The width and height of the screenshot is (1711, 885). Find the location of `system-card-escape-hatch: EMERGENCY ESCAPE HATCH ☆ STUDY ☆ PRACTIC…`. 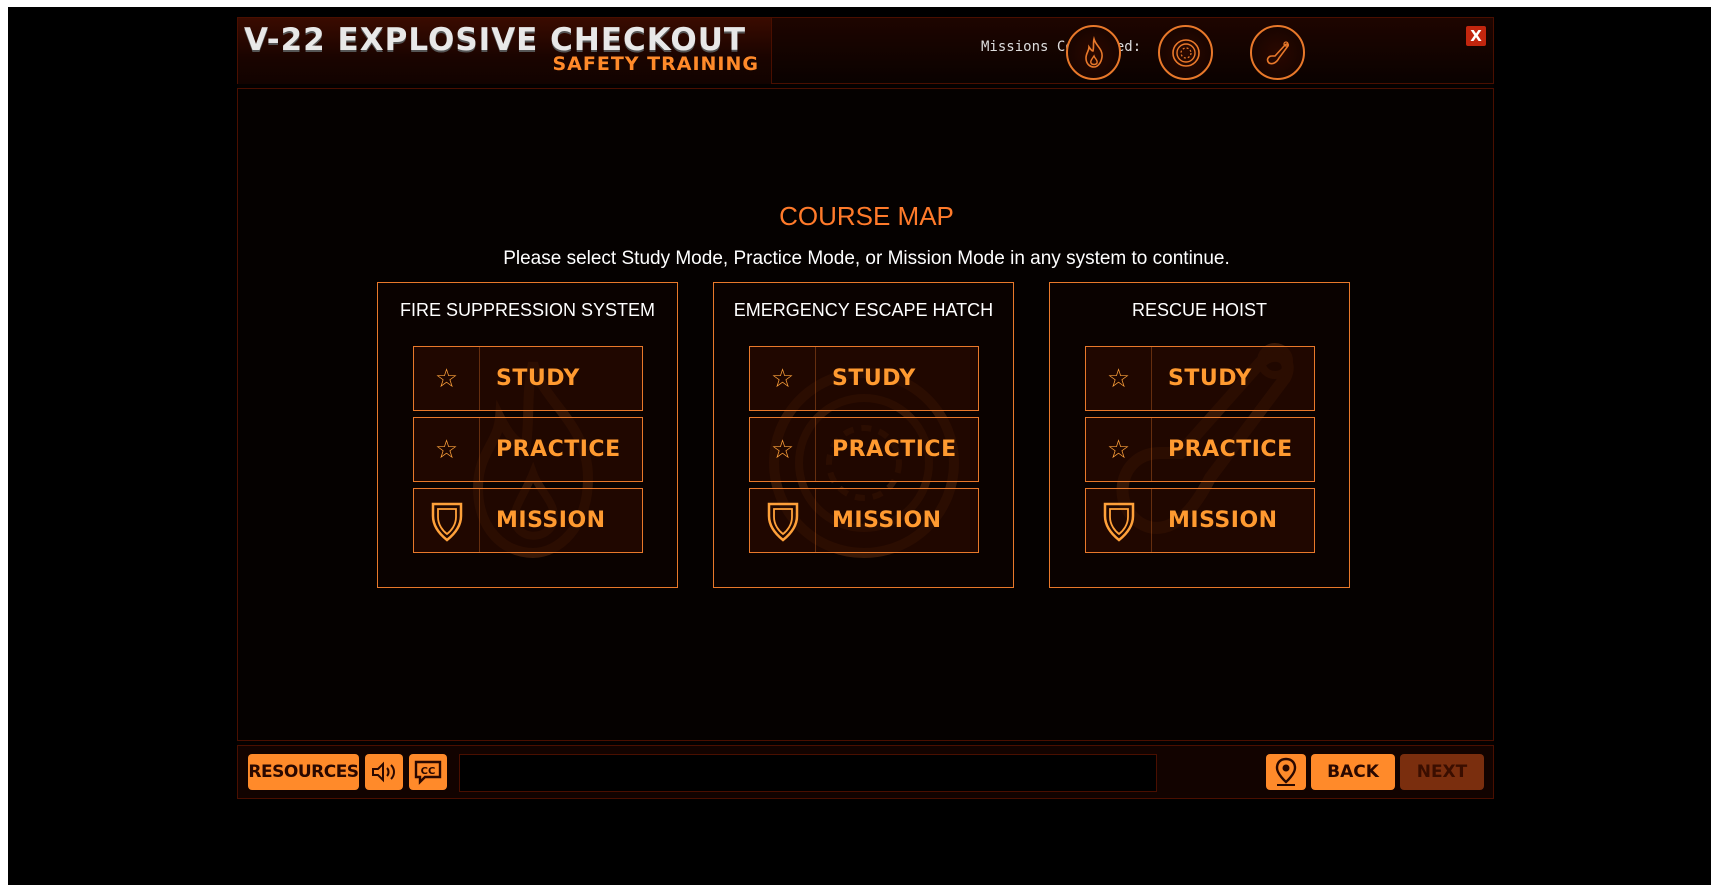

system-card-escape-hatch: EMERGENCY ESCAPE HATCH ☆ STUDY ☆ PRACTIC… is located at coordinates (863, 435).